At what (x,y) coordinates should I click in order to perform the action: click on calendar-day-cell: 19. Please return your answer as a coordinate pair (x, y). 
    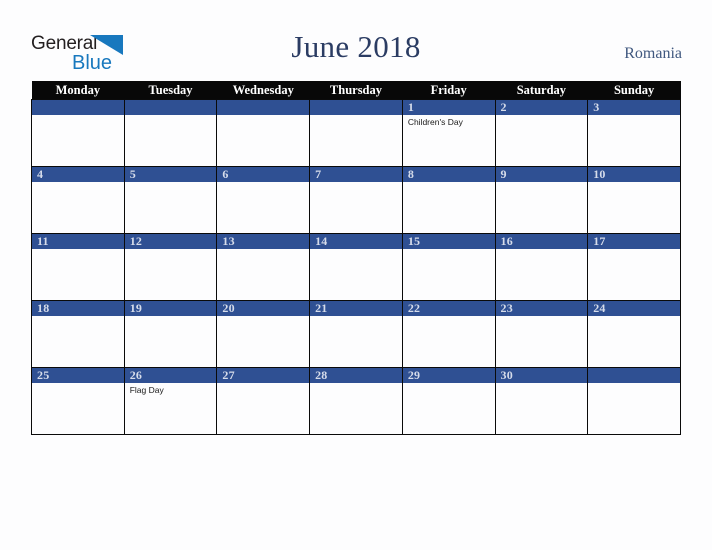
    Looking at the image, I should click on (170, 334).